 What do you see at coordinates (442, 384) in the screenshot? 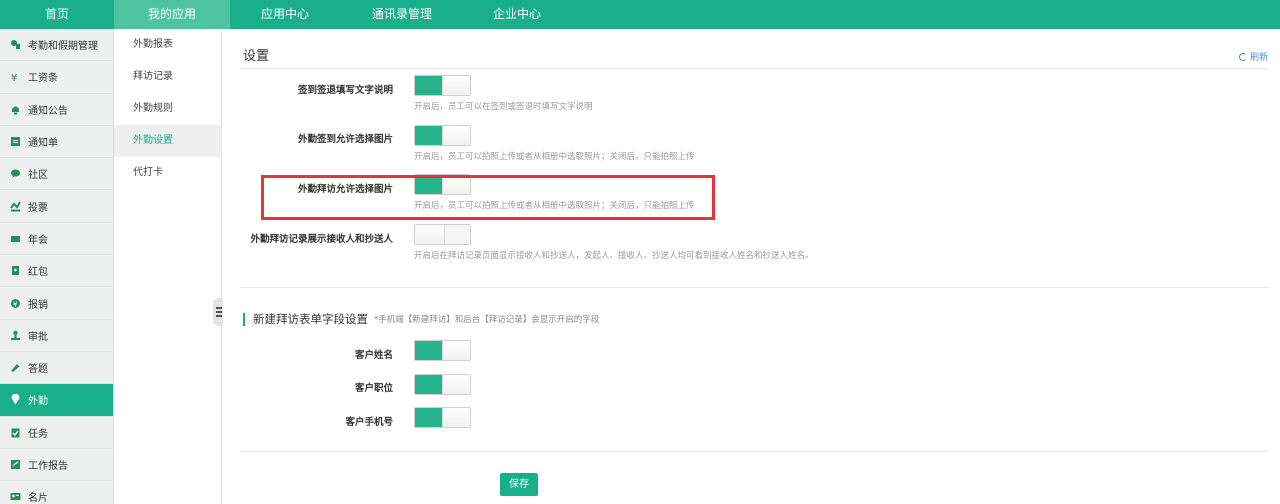
I see `toggle-customer-position` at bounding box center [442, 384].